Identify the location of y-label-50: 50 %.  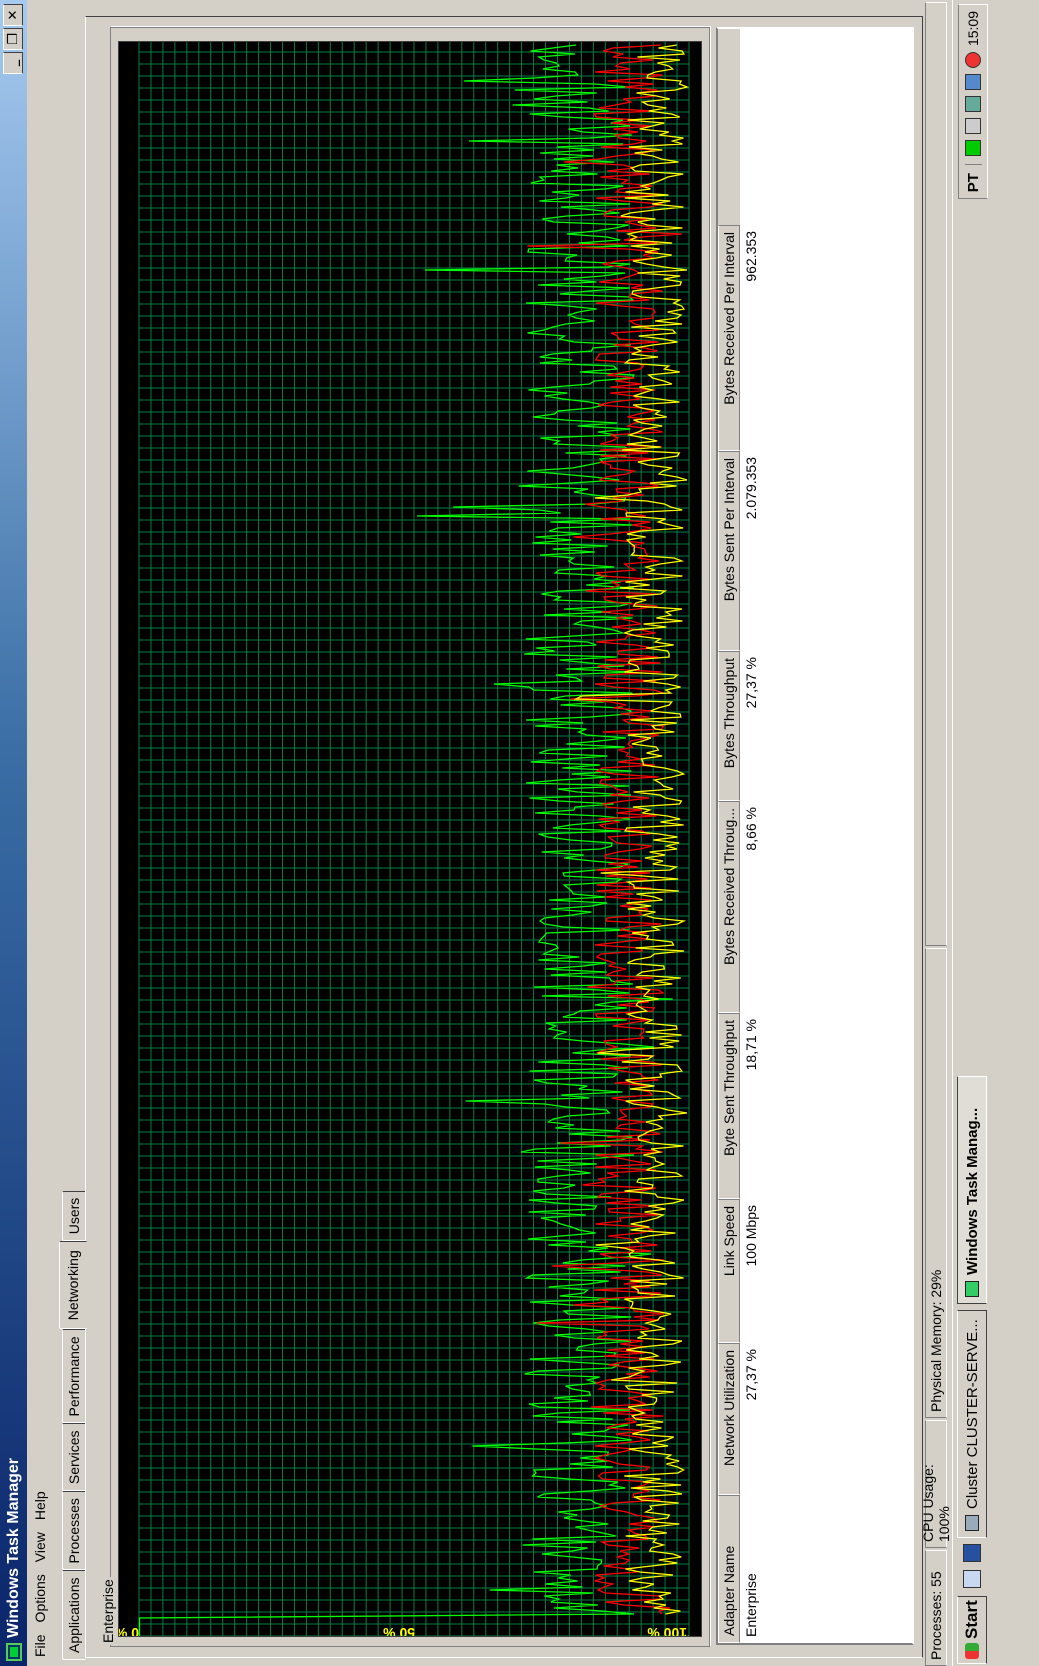
(399, 1630).